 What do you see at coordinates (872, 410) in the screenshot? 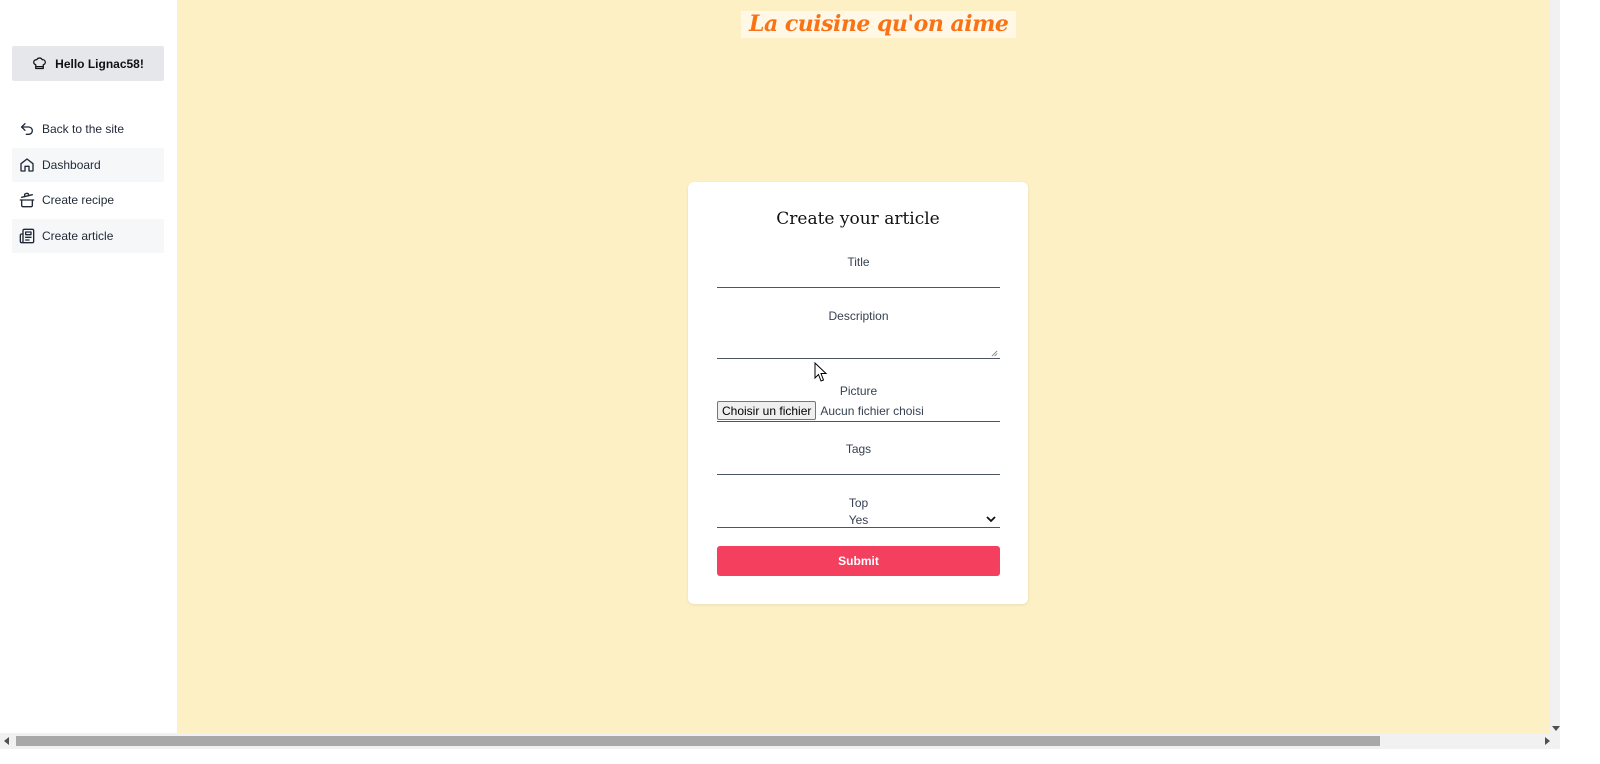
I see `file-status-text: Aucun fichier choisi` at bounding box center [872, 410].